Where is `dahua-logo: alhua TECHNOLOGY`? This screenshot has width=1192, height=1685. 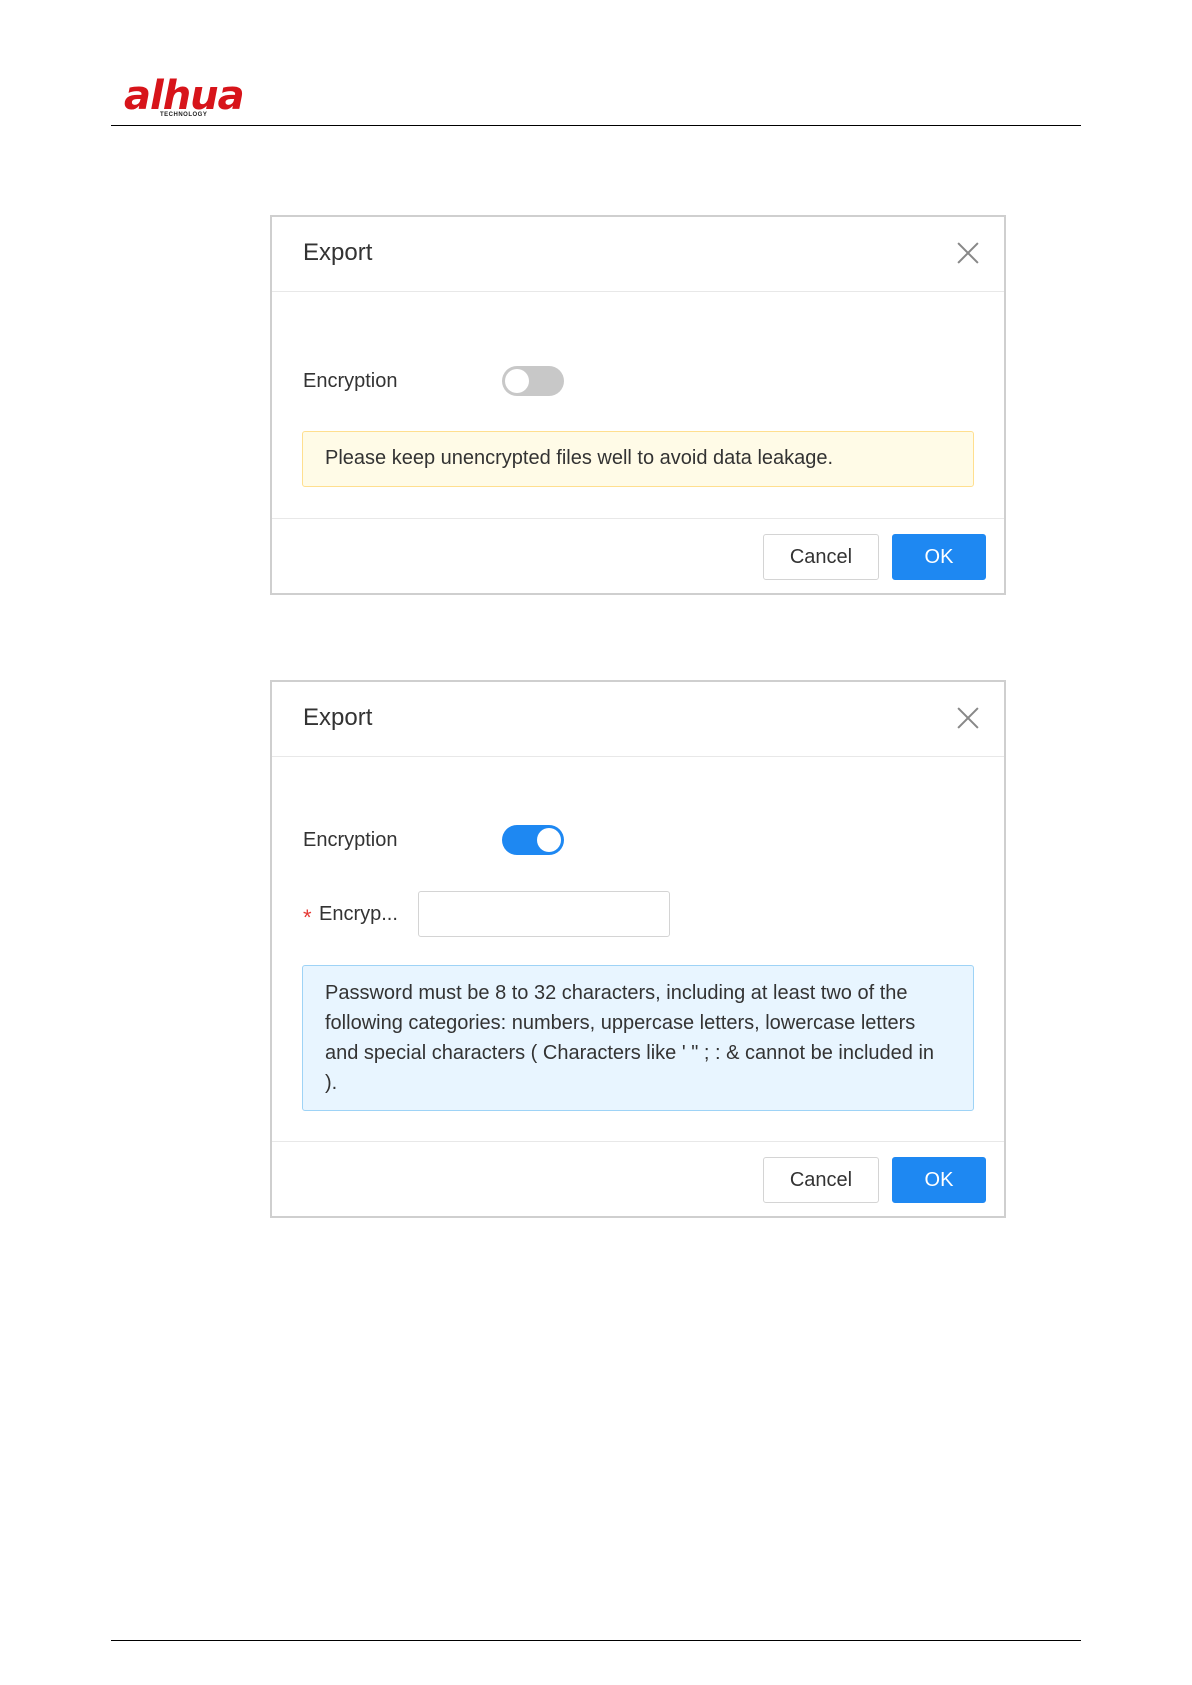 dahua-logo: alhua TECHNOLOGY is located at coordinates (194, 97).